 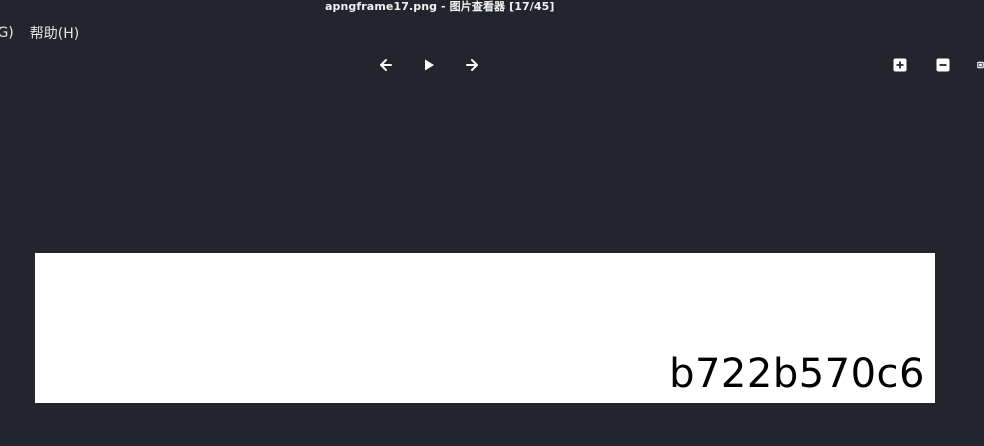 I want to click on arrow-left-icon, so click(x=386, y=65).